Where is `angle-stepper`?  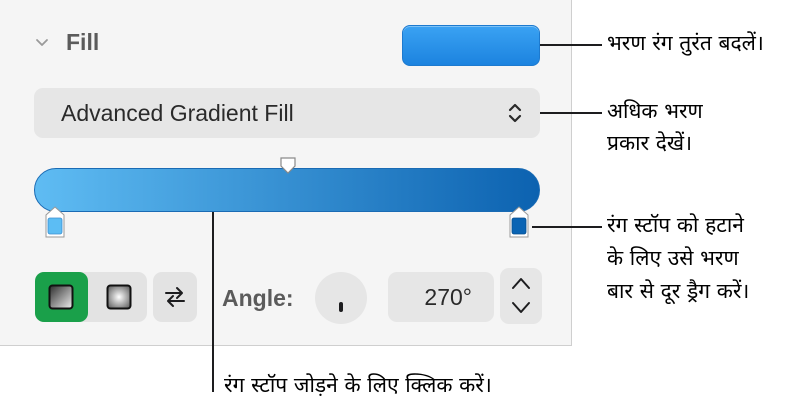
angle-stepper is located at coordinates (521, 296).